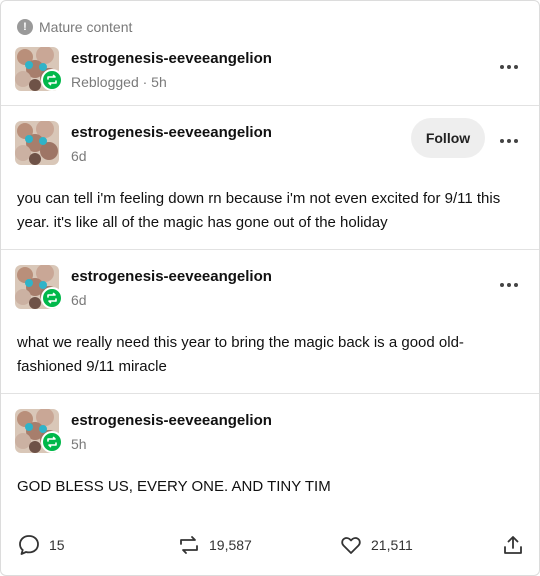  What do you see at coordinates (392, 545) in the screenshot?
I see `like-count: 21,511` at bounding box center [392, 545].